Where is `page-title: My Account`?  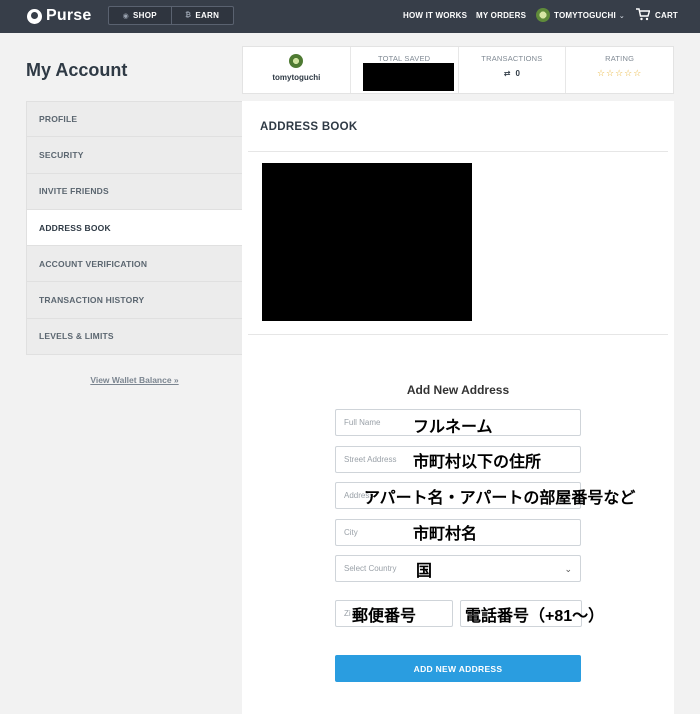
page-title: My Account is located at coordinates (77, 70).